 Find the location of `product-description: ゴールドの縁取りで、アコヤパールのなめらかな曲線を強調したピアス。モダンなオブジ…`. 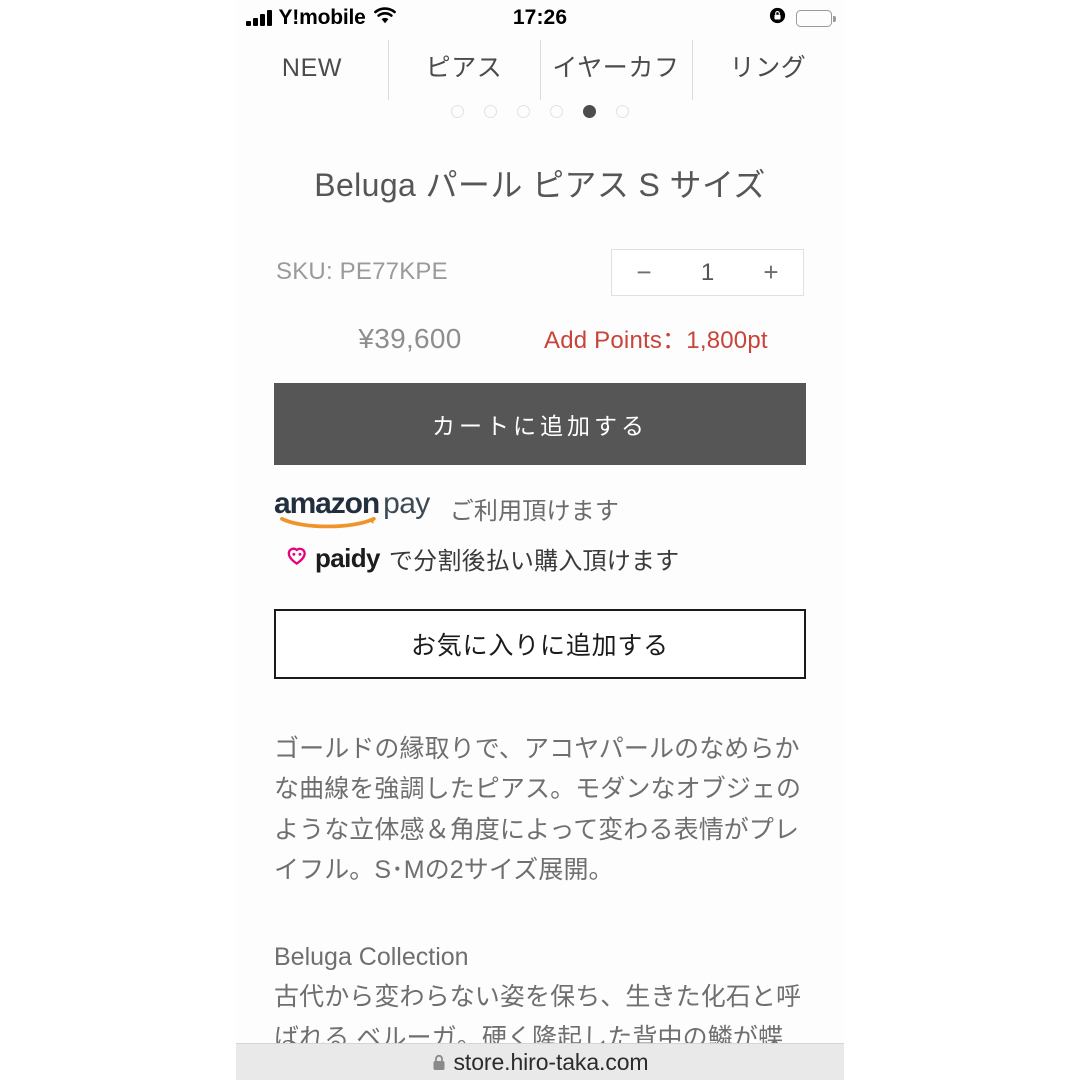

product-description: ゴールドの縁取りで、アコヤパールのなめらかな曲線を強調したピアス。モダンなオブジ… is located at coordinates (538, 809).